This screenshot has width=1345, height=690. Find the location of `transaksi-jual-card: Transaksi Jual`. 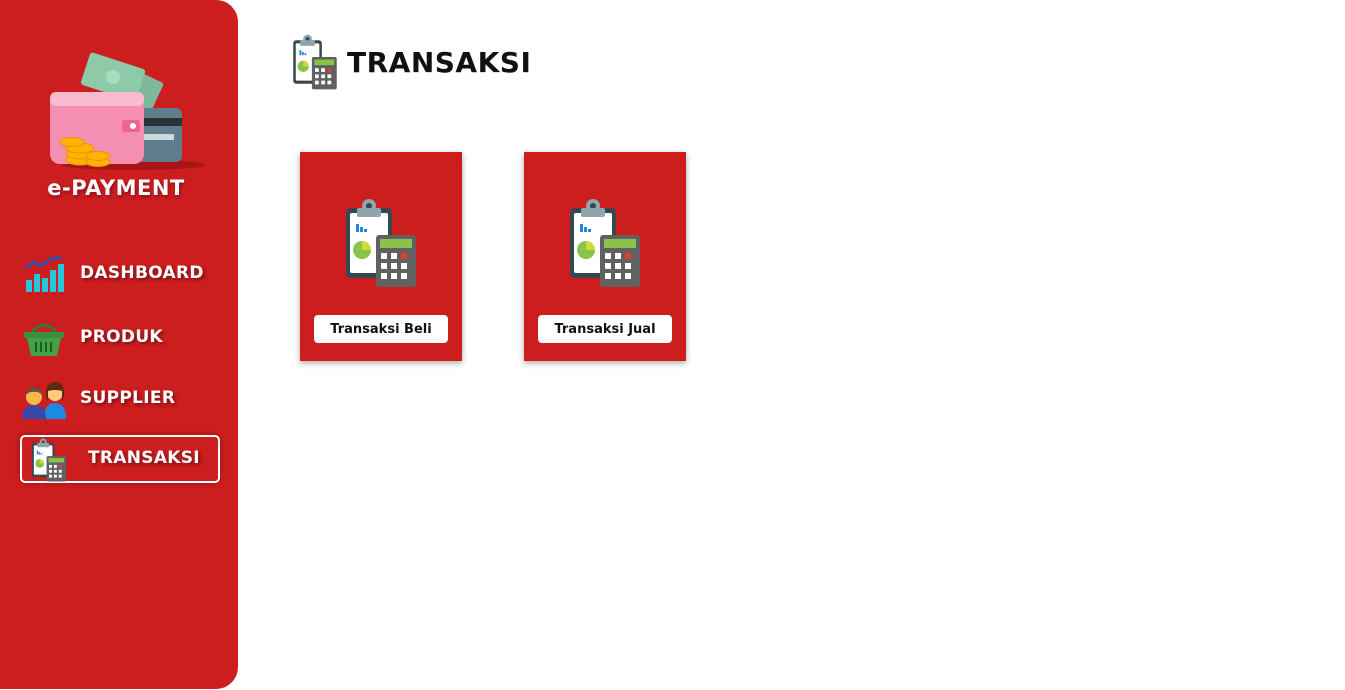

transaksi-jual-card: Transaksi Jual is located at coordinates (605, 256).